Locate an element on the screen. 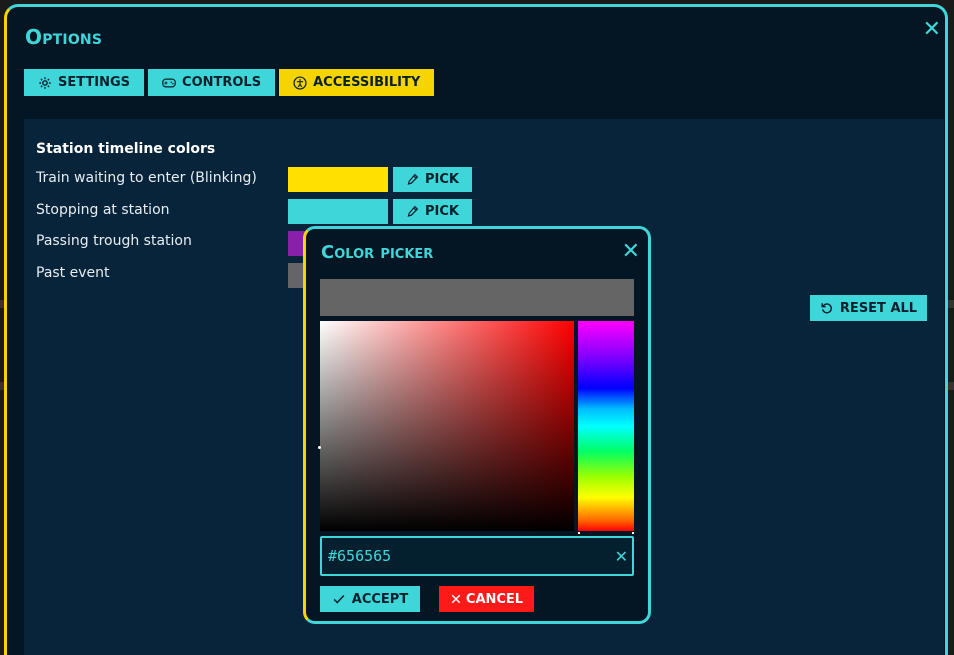 Image resolution: width=954 pixels, height=655 pixels. tab-controls: Controls is located at coordinates (212, 82).